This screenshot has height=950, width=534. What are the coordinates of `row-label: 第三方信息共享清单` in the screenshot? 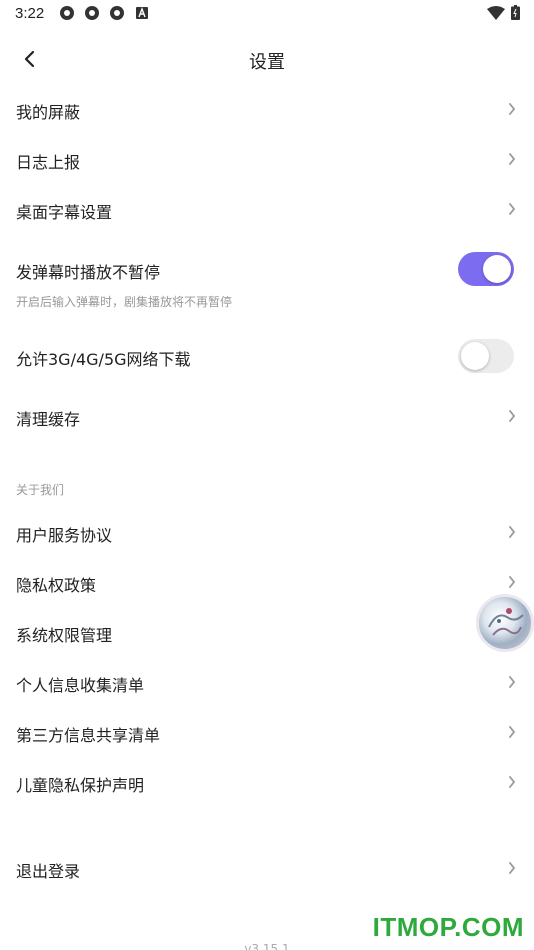 It's located at (88, 735).